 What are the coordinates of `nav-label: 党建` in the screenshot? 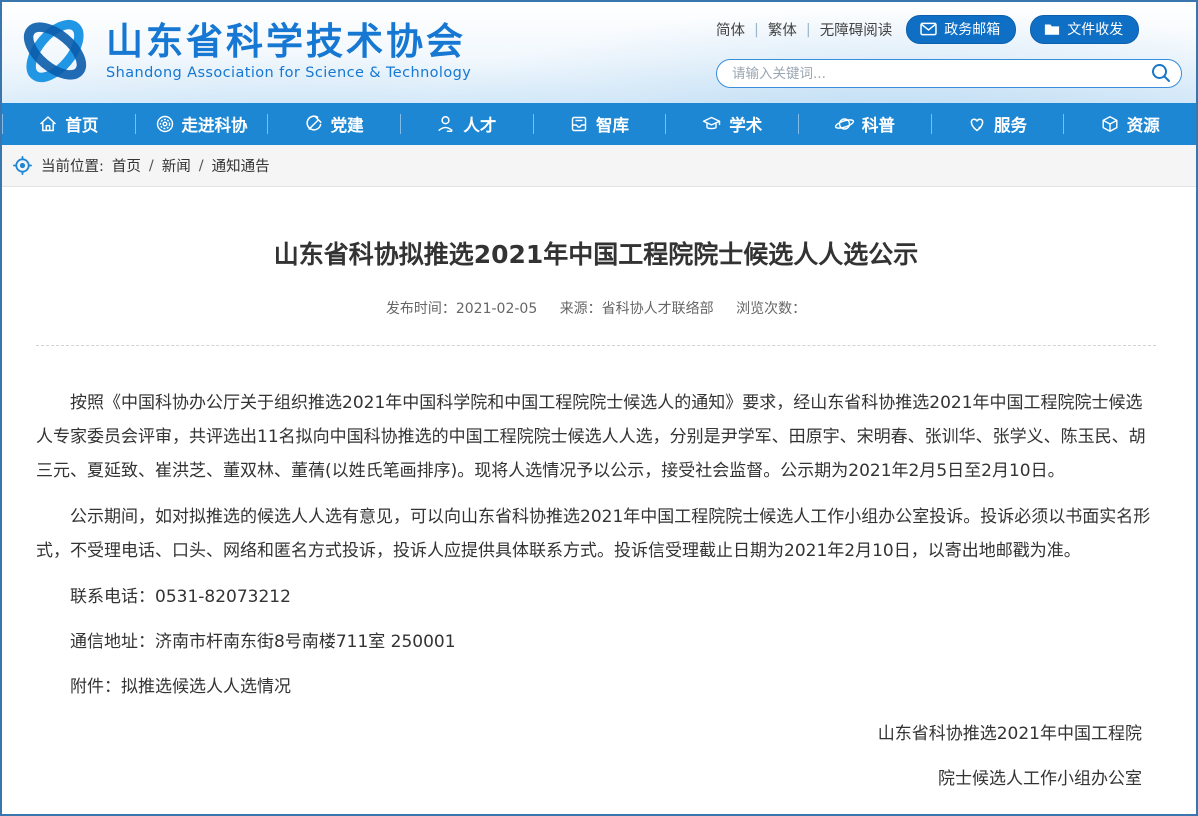 It's located at (347, 125).